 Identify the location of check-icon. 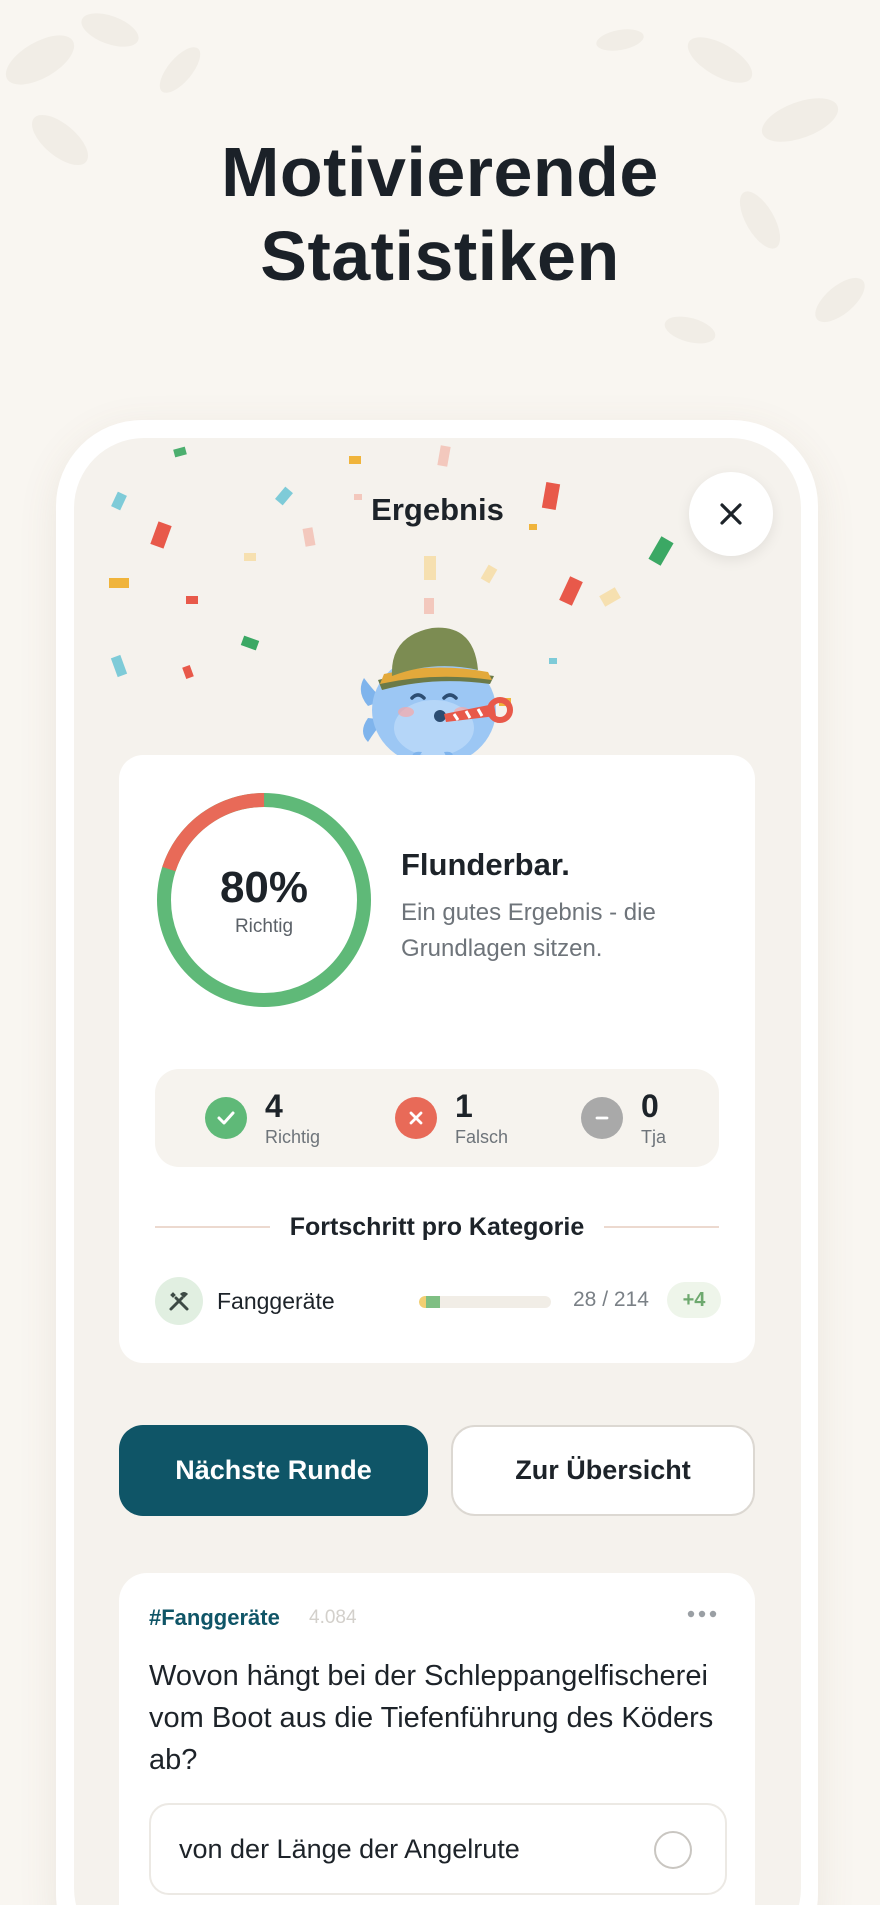
(226, 1118).